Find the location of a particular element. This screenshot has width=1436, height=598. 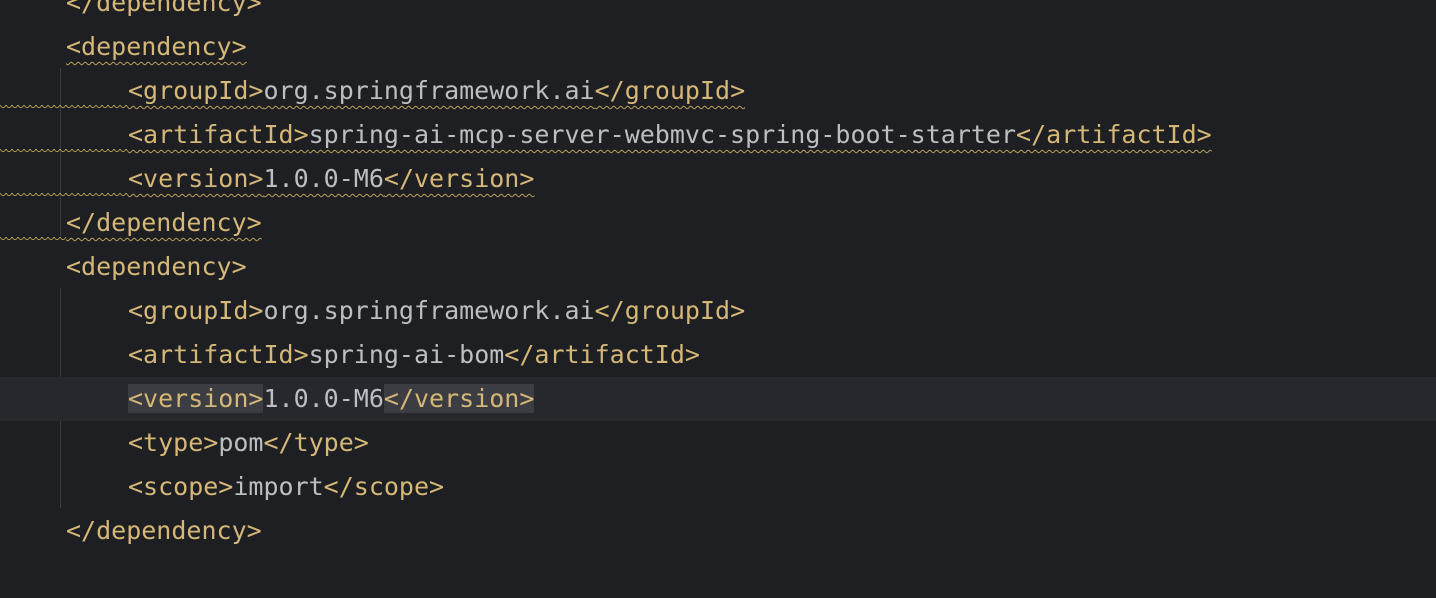

xml-text: import is located at coordinates (278, 486).